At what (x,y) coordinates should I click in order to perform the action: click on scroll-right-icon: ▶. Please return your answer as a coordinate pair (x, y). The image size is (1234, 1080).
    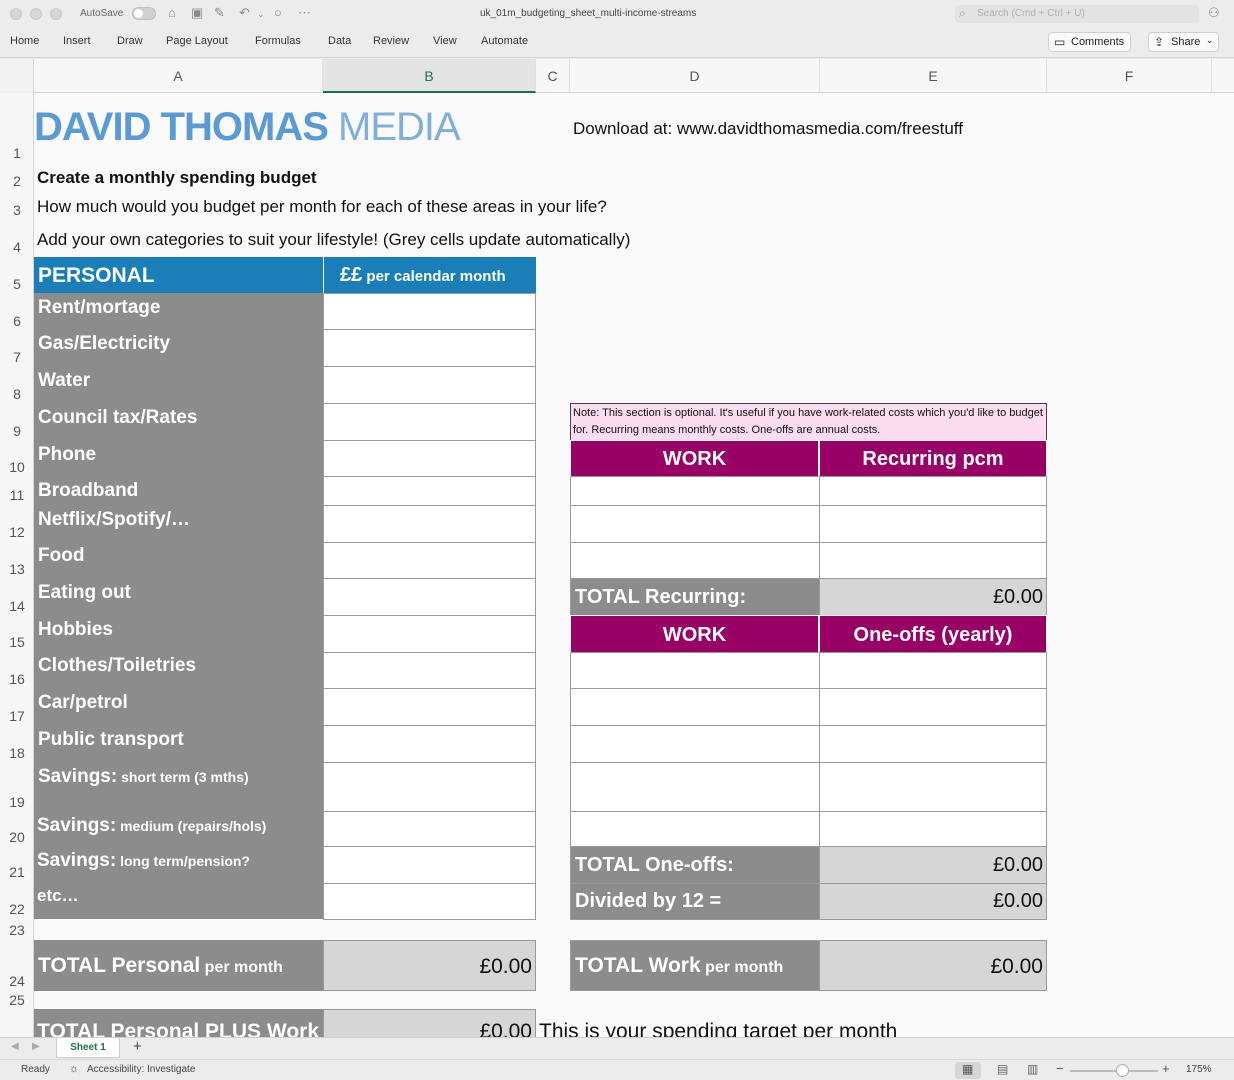
    Looking at the image, I should click on (36, 1046).